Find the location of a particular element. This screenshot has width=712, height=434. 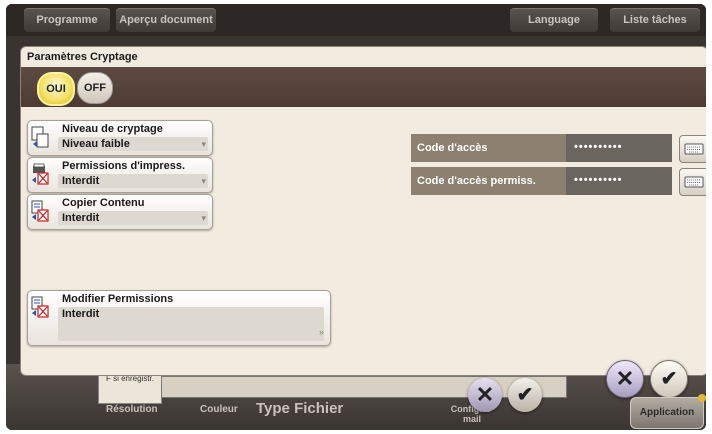

language-button: Language is located at coordinates (554, 20).